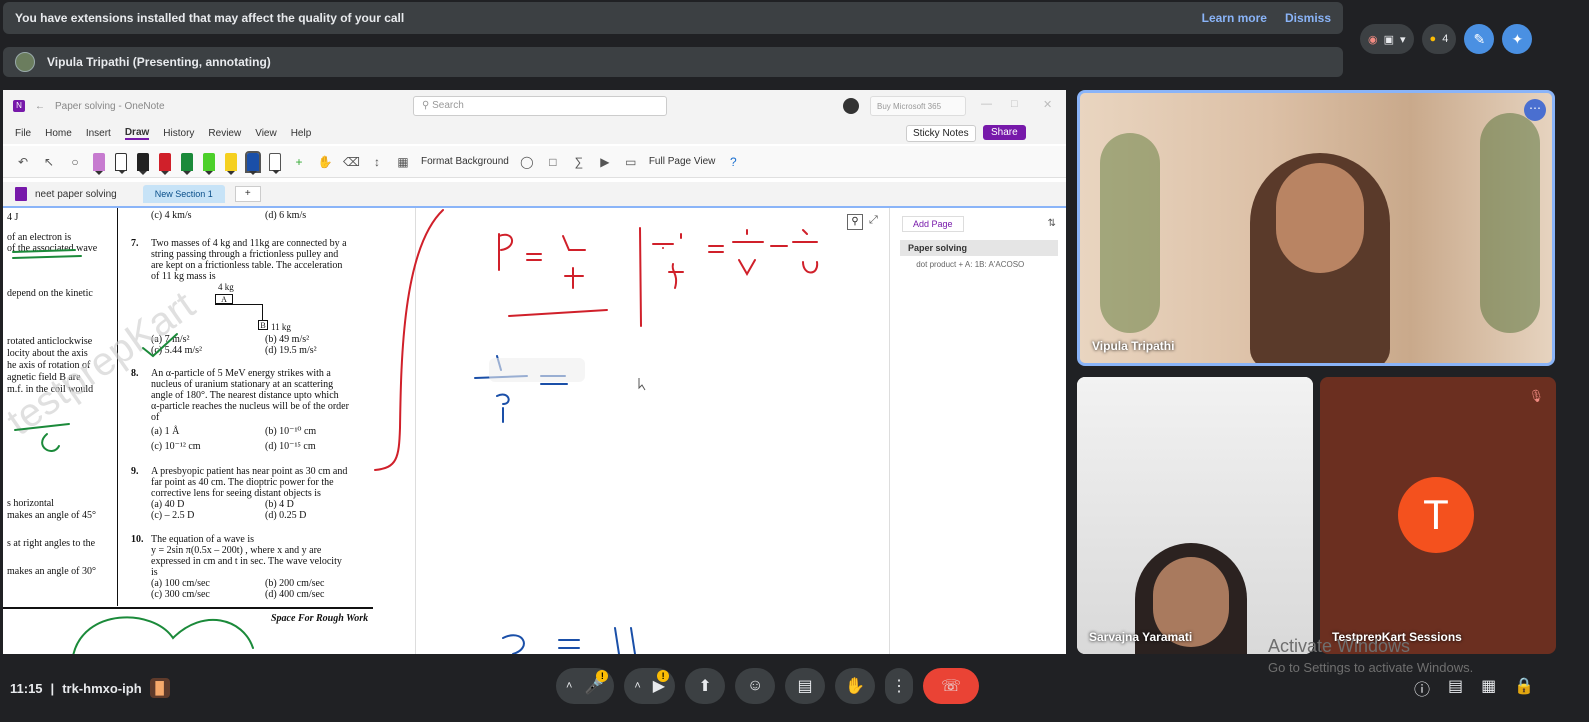 The image size is (1589, 722). Describe the element at coordinates (40, 106) in the screenshot. I see `back-icon: ←` at that location.